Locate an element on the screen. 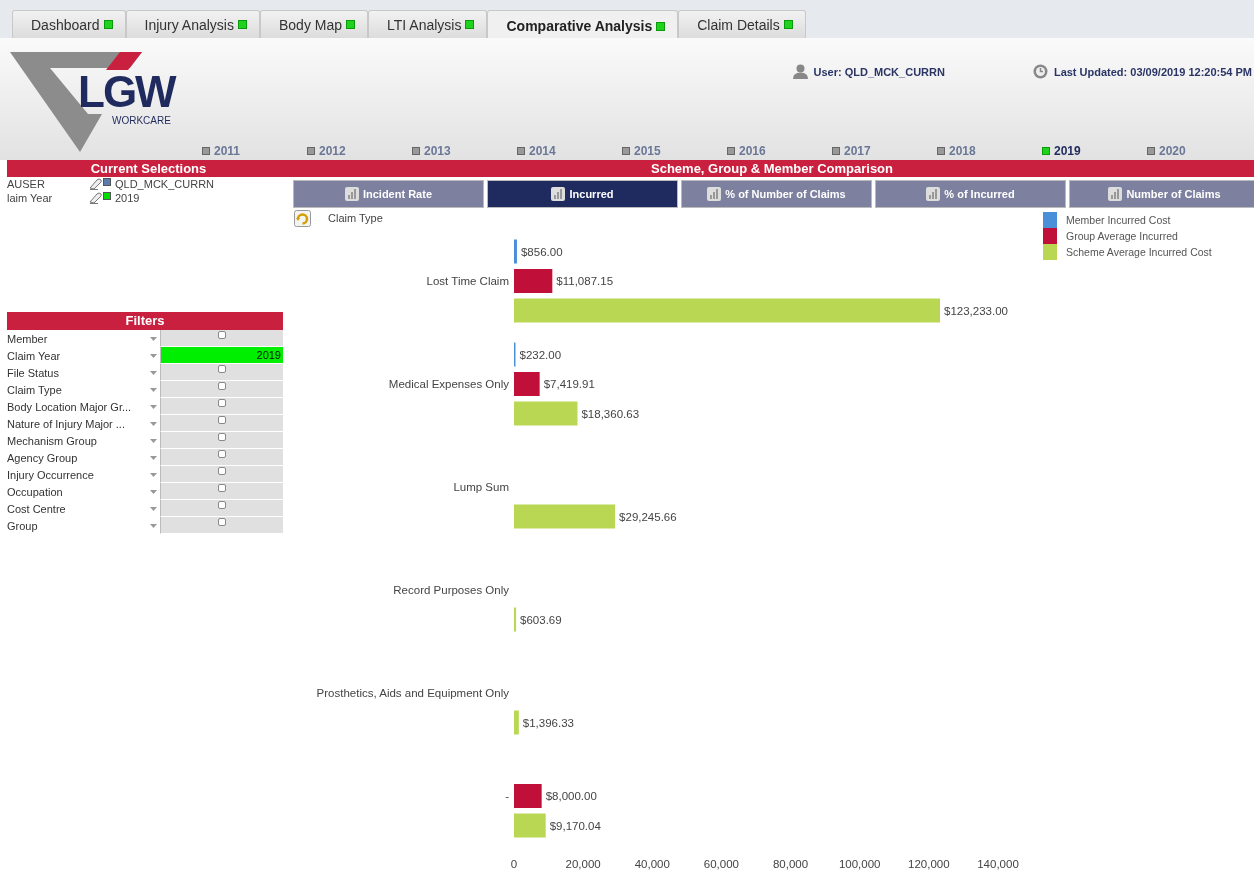 This screenshot has height=882, width=1254. filter-label: Claim Year is located at coordinates (34, 355).